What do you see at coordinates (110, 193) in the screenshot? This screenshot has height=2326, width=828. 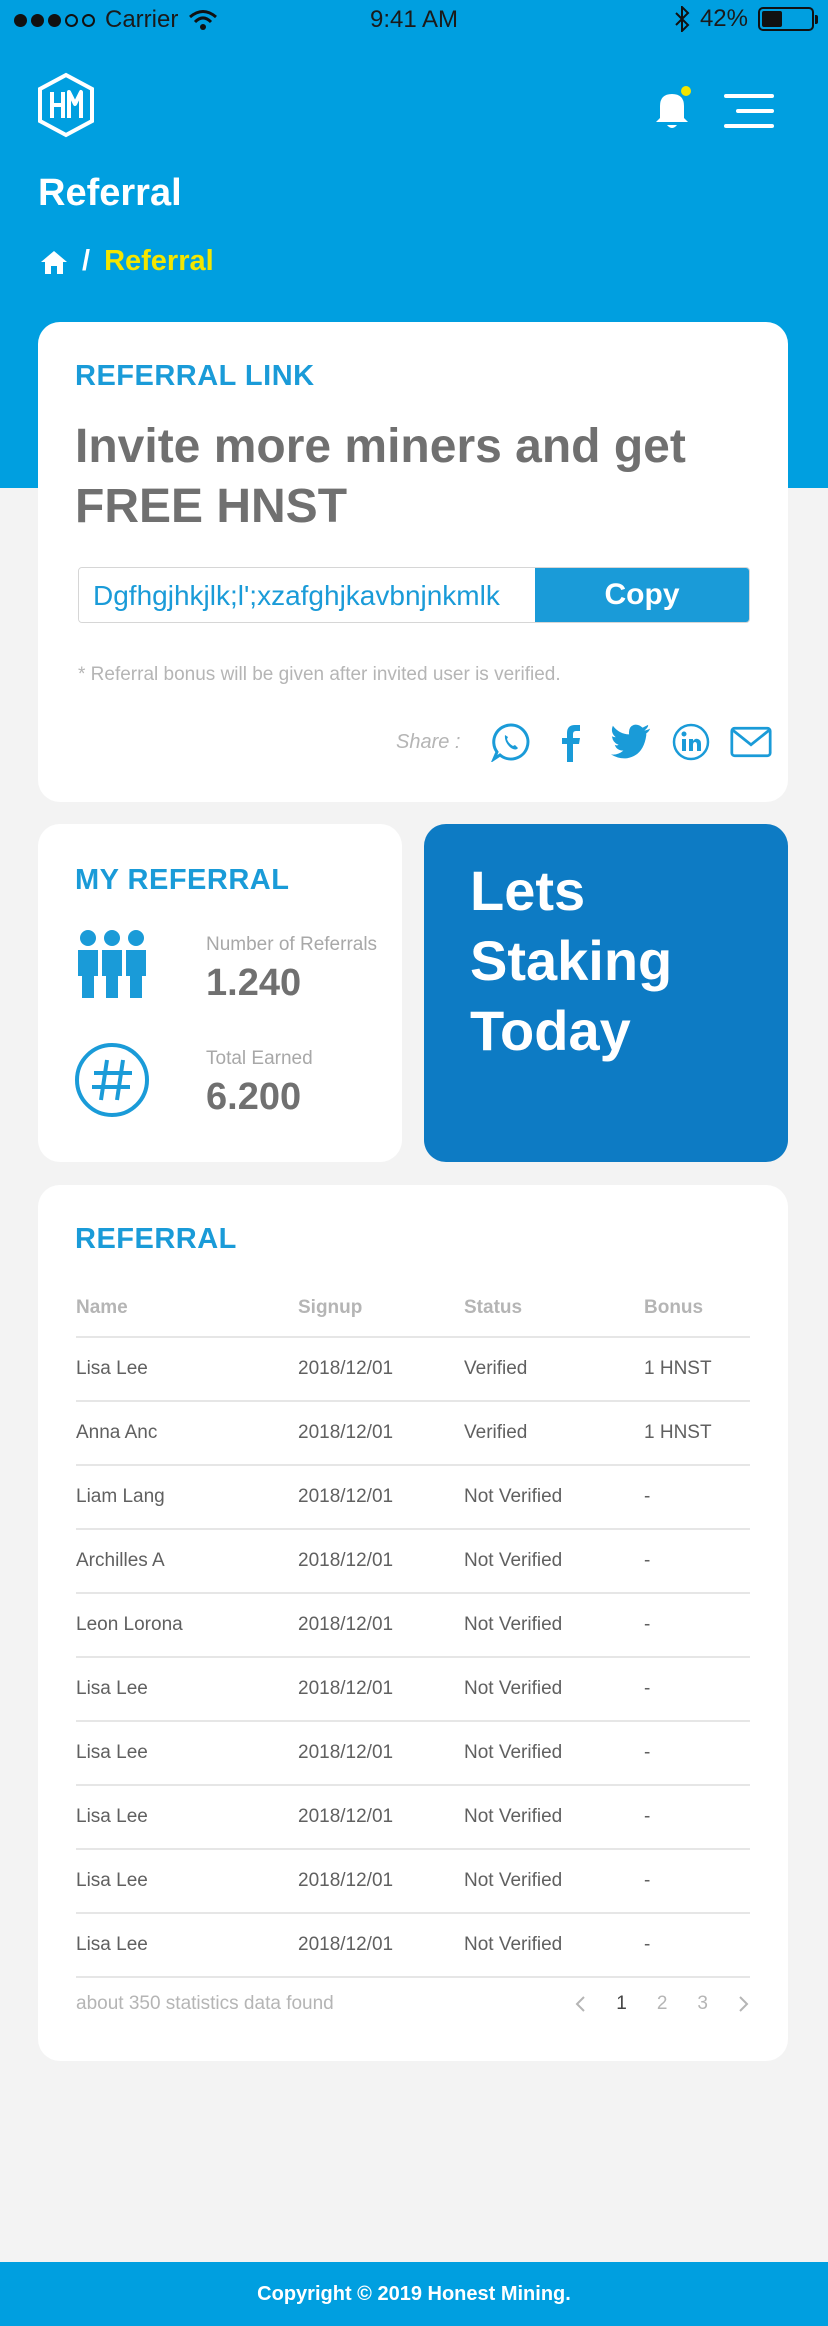 I see `page-title: Referral` at bounding box center [110, 193].